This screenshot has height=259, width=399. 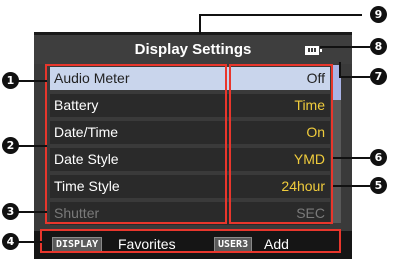 What do you see at coordinates (10, 211) in the screenshot?
I see `callout-badge-3: 3` at bounding box center [10, 211].